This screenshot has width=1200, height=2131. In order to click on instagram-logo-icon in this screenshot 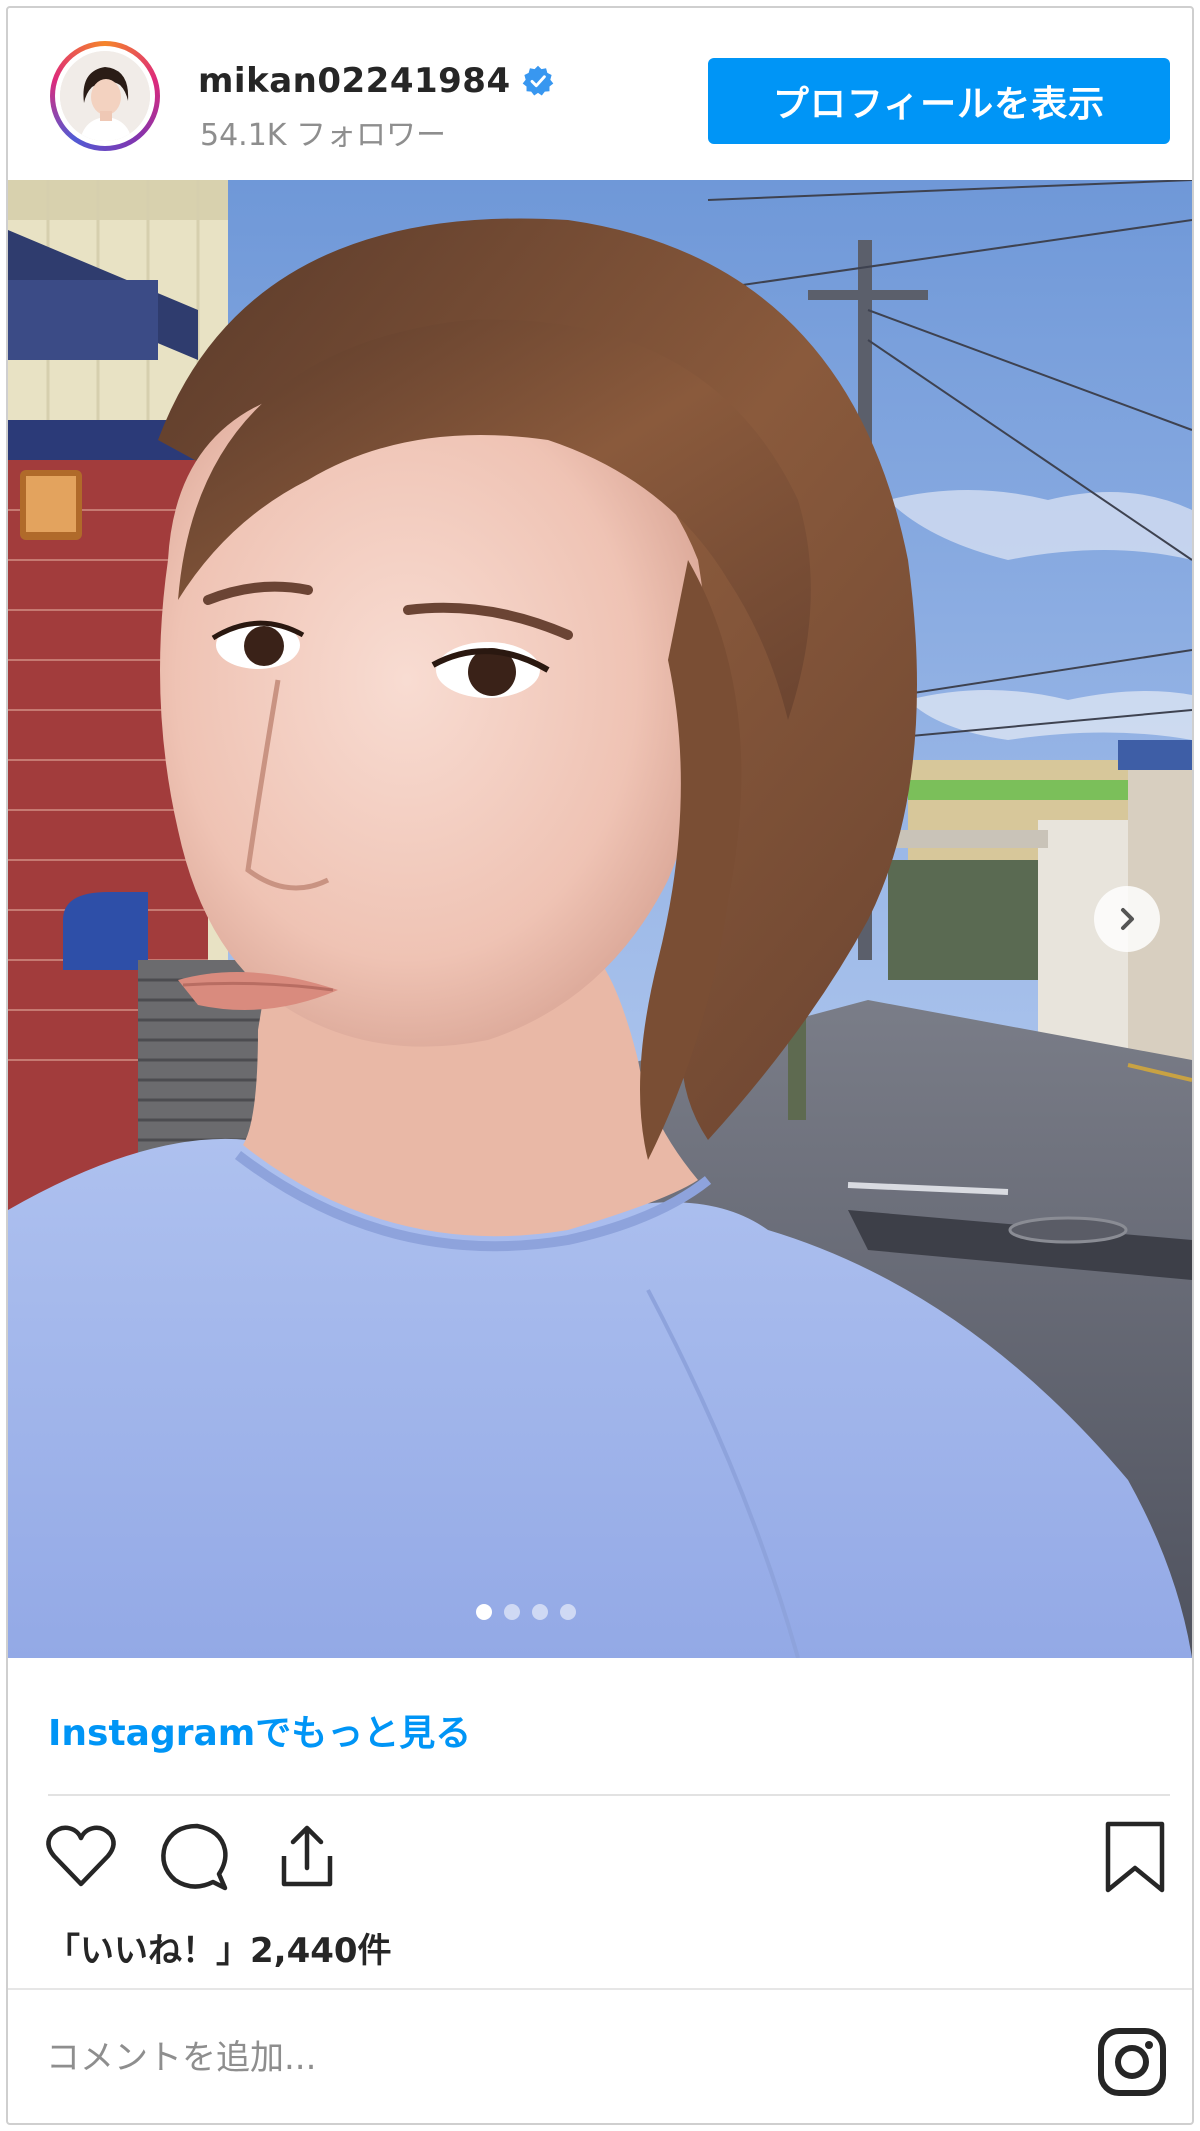, I will do `click(1132, 2062)`.